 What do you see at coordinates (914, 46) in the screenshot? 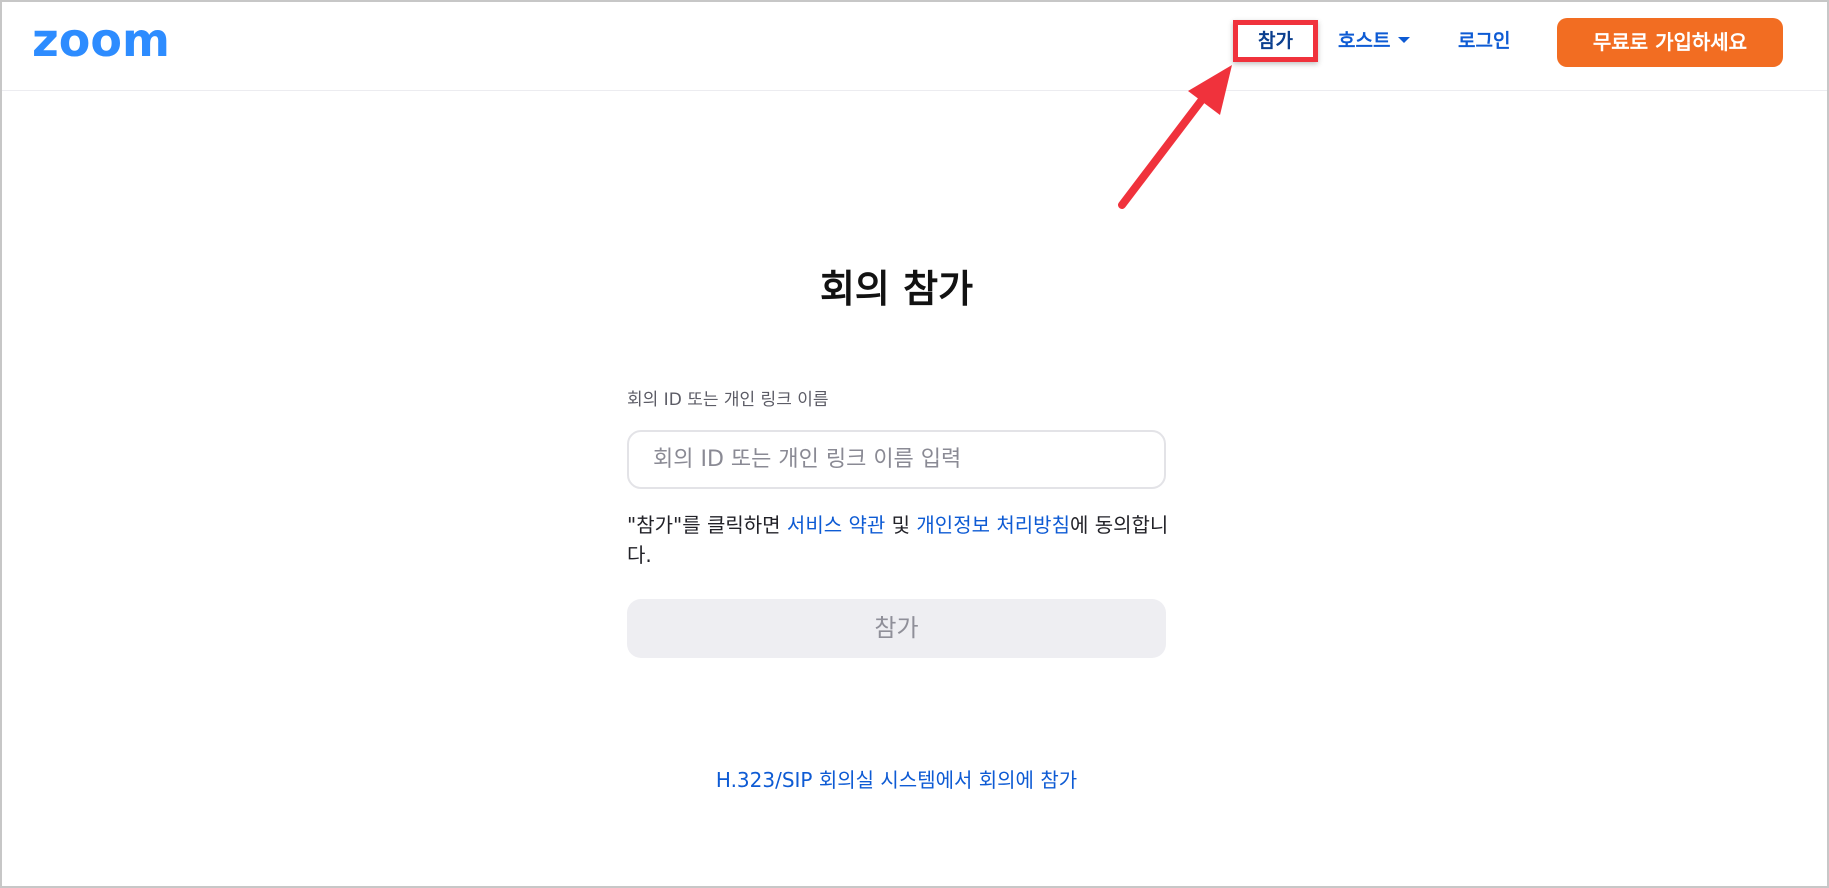
I see `top-header: zoom 참가 호스트 로그인 무료로 가입하세요` at bounding box center [914, 46].